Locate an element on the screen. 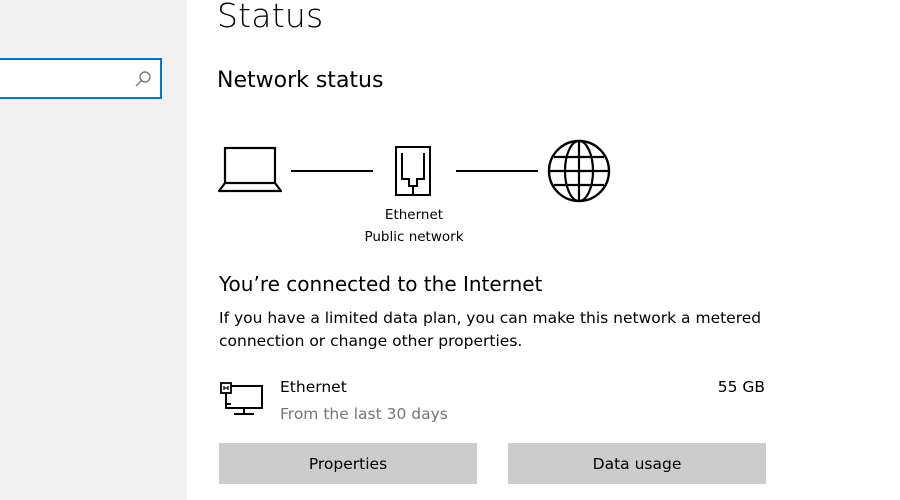 This screenshot has width=900, height=500. search-icon is located at coordinates (143, 79).